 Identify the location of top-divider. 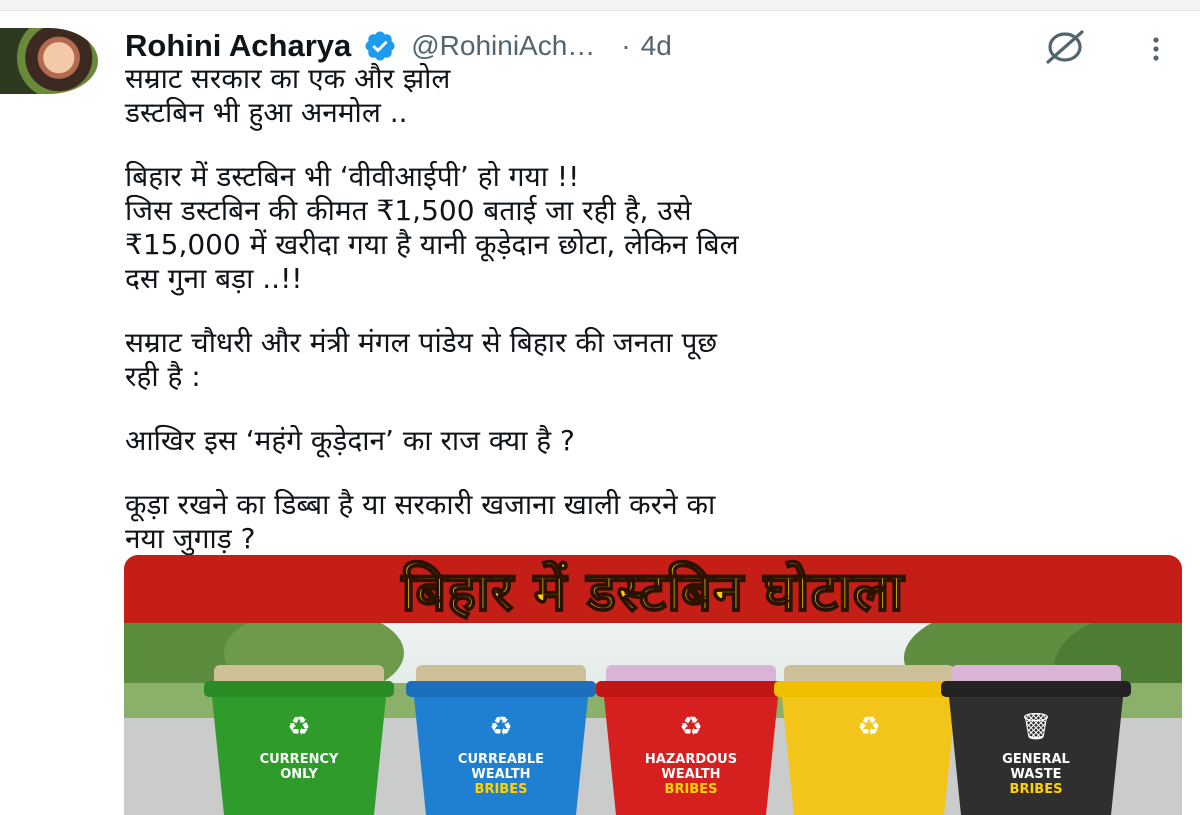
(600, 5).